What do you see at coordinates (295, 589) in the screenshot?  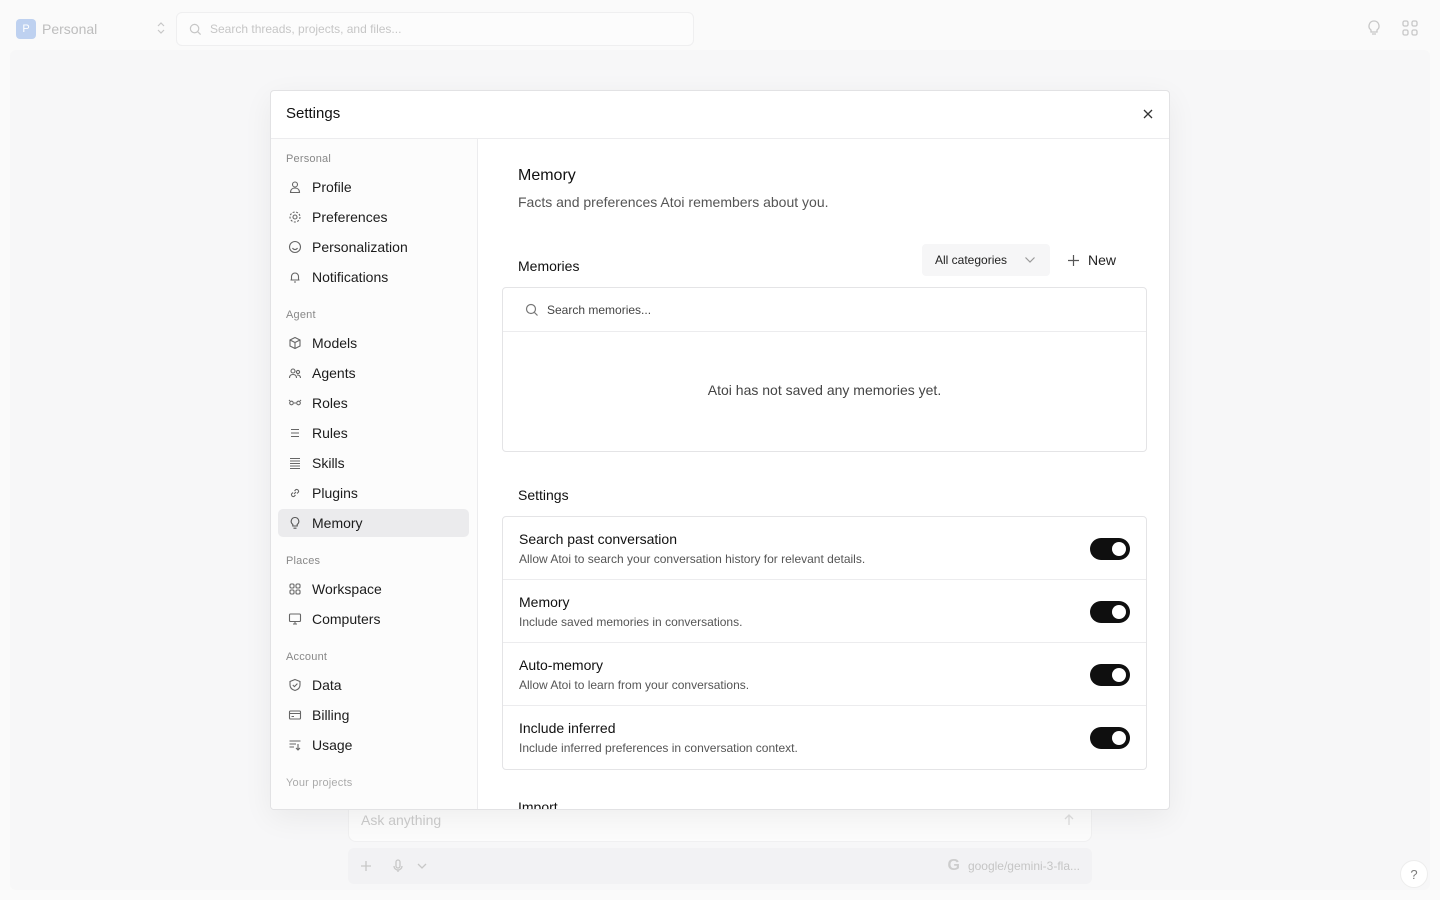 I see `grid-icon` at bounding box center [295, 589].